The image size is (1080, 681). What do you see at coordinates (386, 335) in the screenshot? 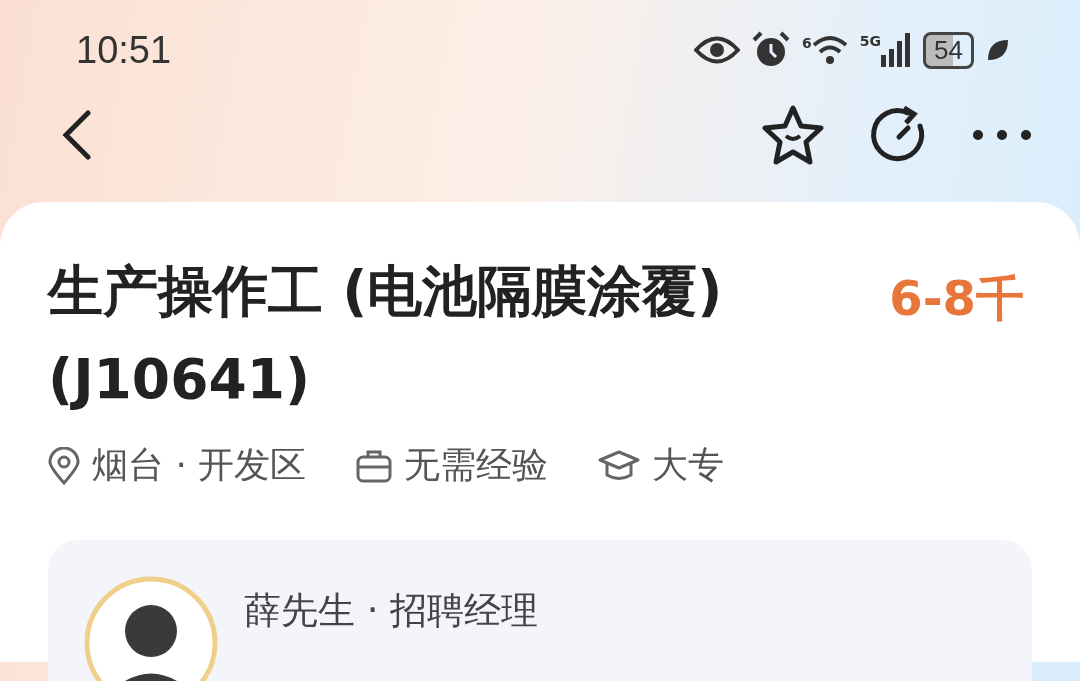
I see `job-title: 生产操作工 (电池隔膜涂覆) (J10641)` at bounding box center [386, 335].